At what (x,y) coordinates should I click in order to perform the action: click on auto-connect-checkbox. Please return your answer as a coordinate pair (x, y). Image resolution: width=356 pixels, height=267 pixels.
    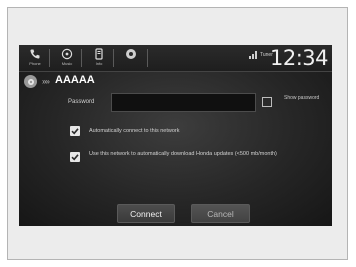
    Looking at the image, I should click on (75, 131).